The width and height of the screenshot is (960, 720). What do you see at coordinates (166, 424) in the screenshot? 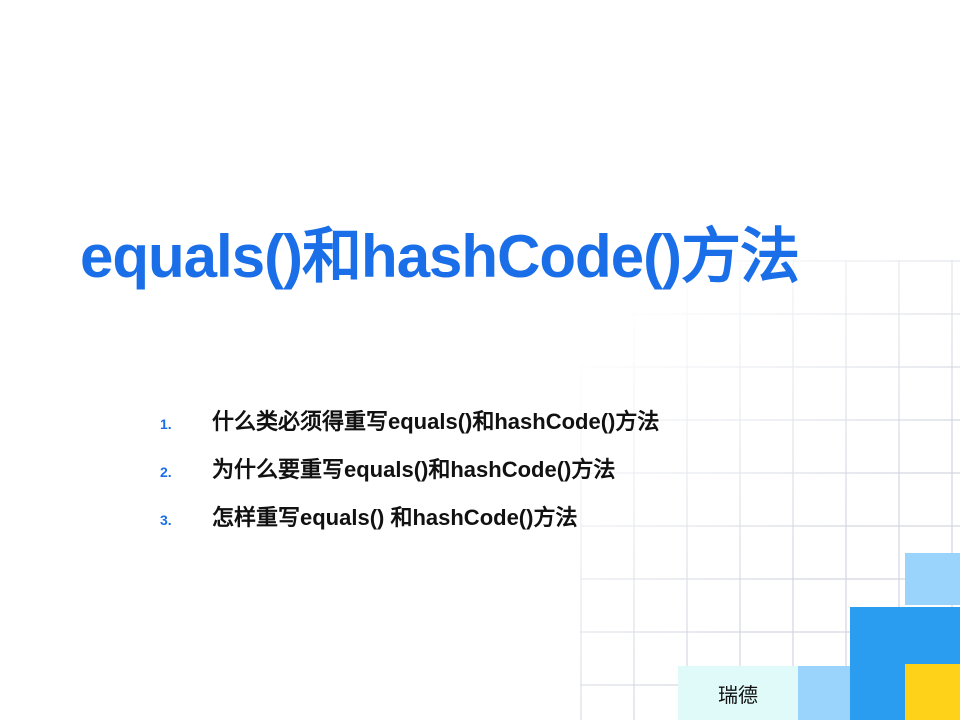
I see `item-number: 1.` at bounding box center [166, 424].